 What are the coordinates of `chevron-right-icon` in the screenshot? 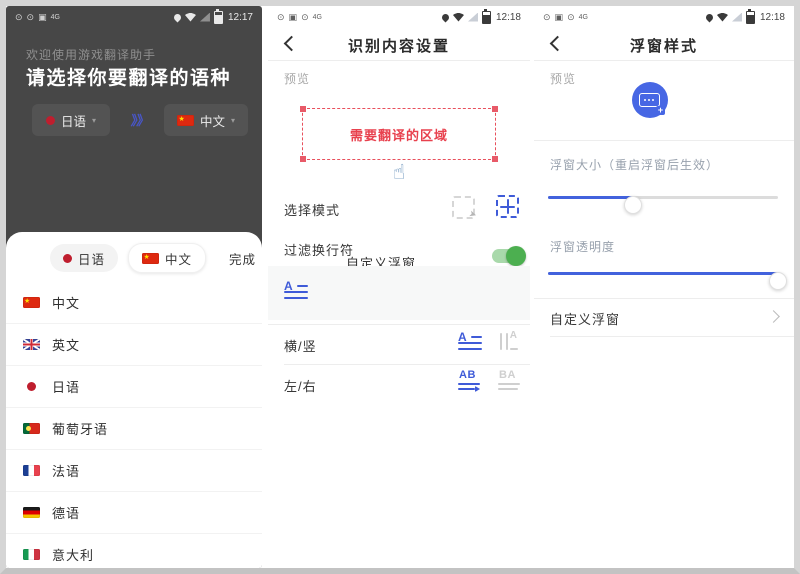 It's located at (773, 316).